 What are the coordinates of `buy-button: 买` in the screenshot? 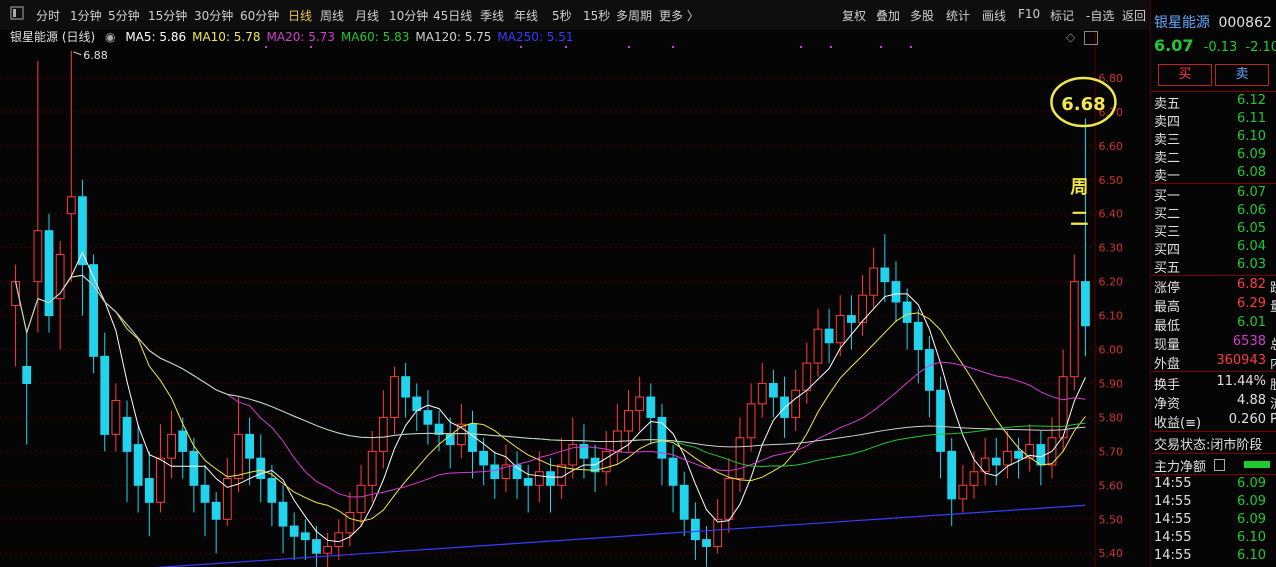 It's located at (1185, 75).